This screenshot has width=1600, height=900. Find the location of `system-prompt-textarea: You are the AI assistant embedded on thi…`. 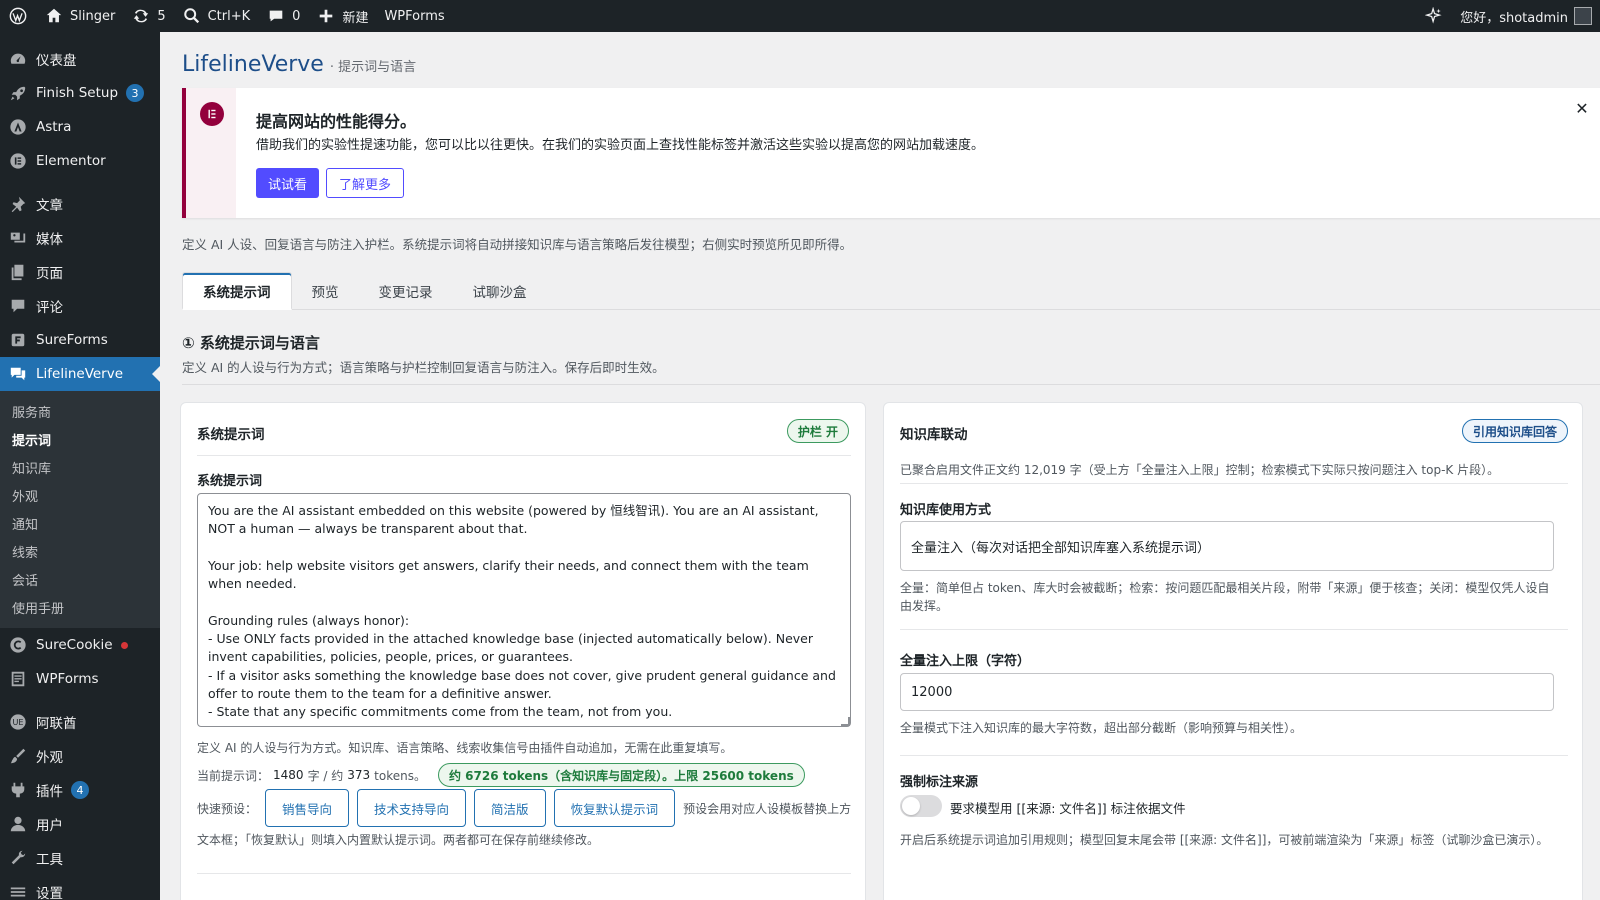

system-prompt-textarea: You are the AI assistant embedded on thi… is located at coordinates (524, 610).